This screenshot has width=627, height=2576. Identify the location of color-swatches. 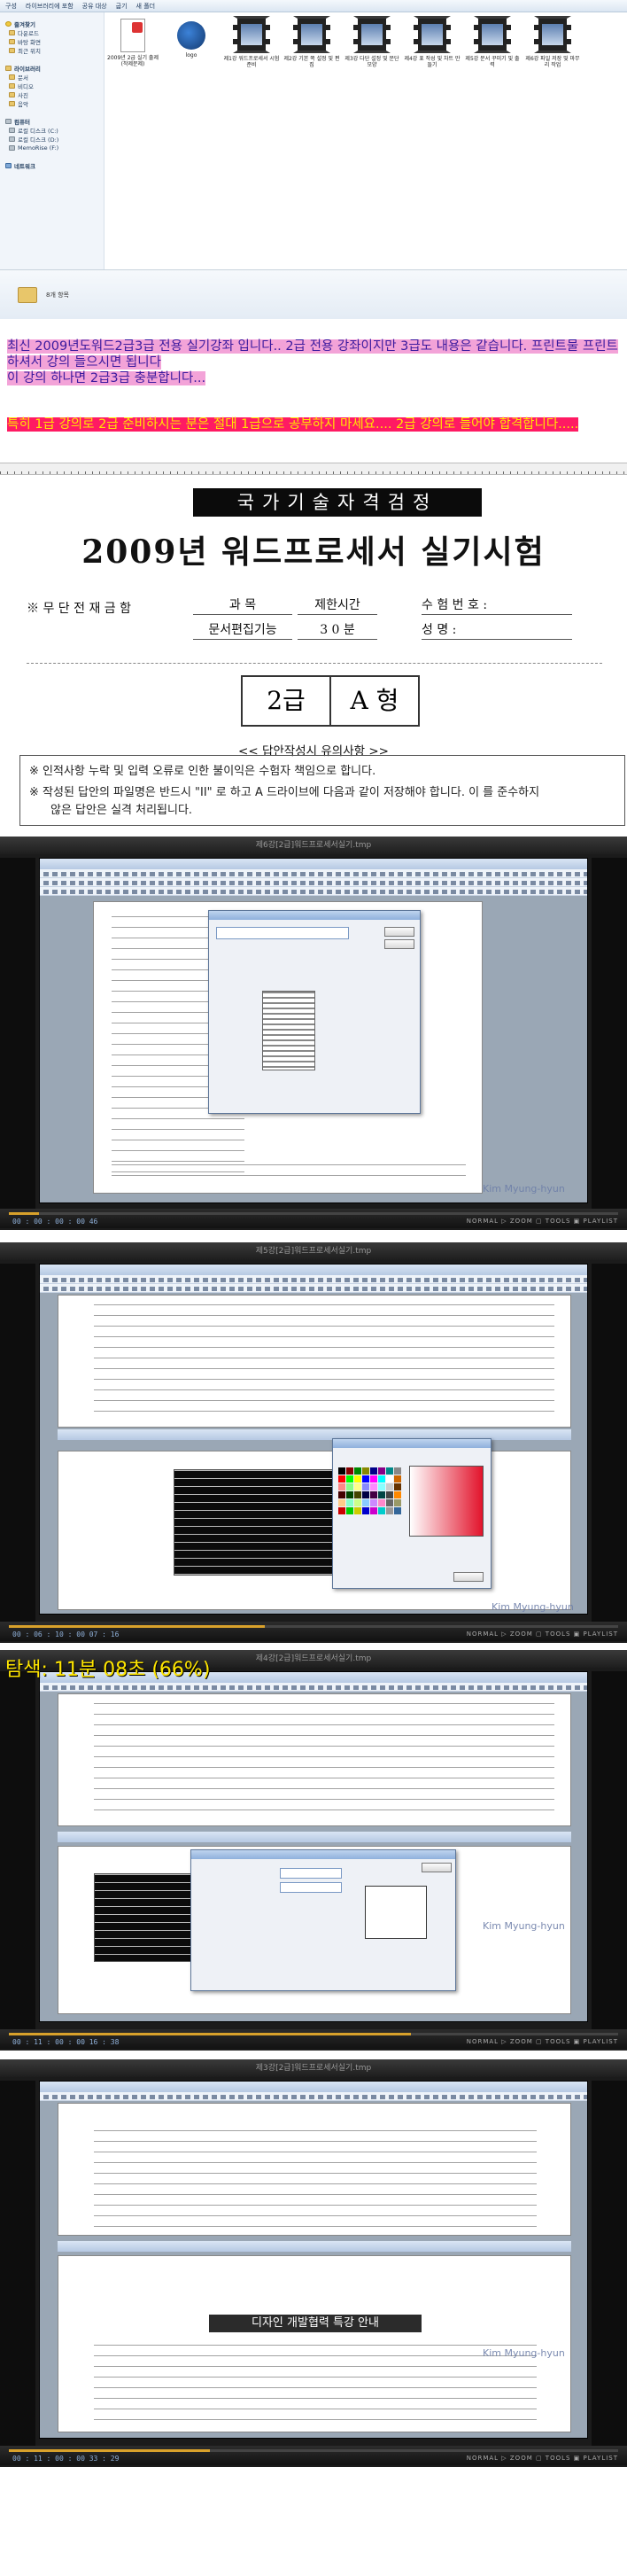
(369, 1491).